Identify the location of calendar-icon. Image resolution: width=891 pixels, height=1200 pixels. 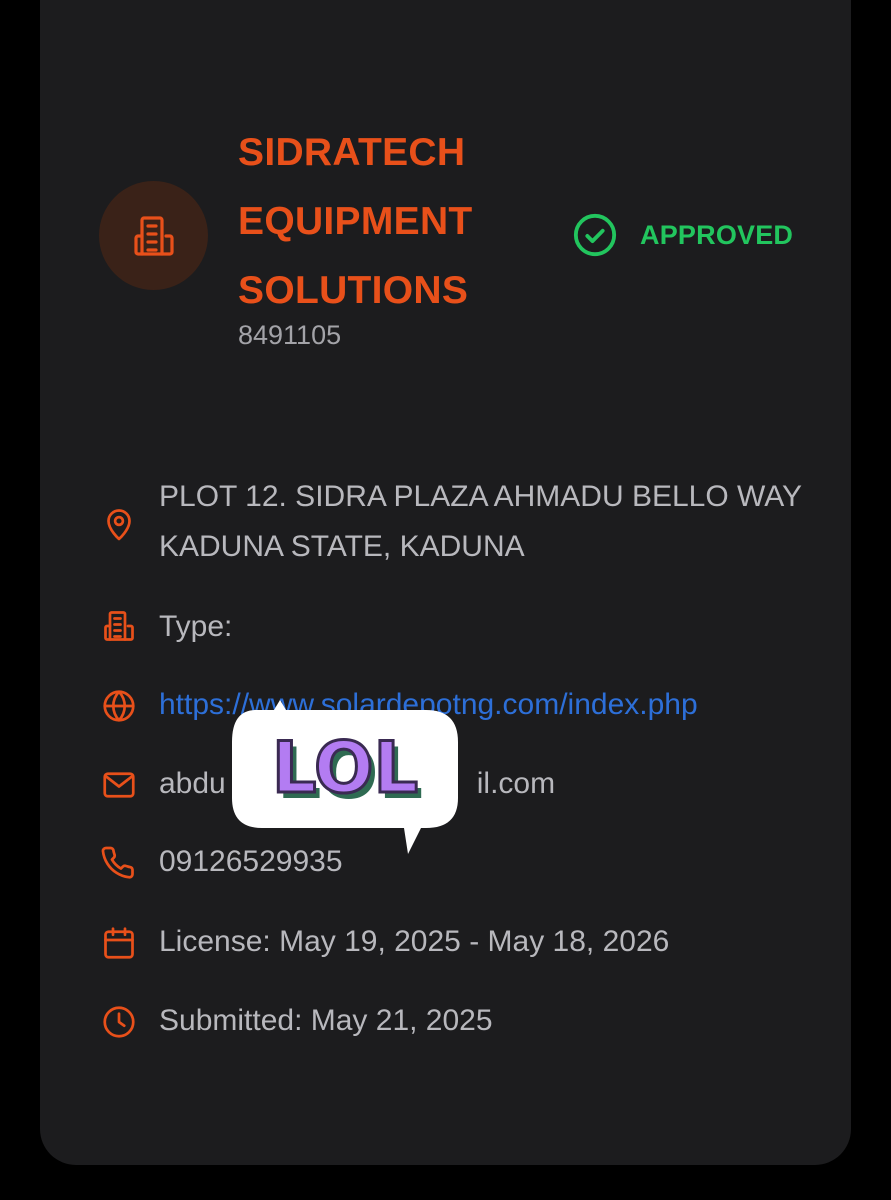
(119, 943).